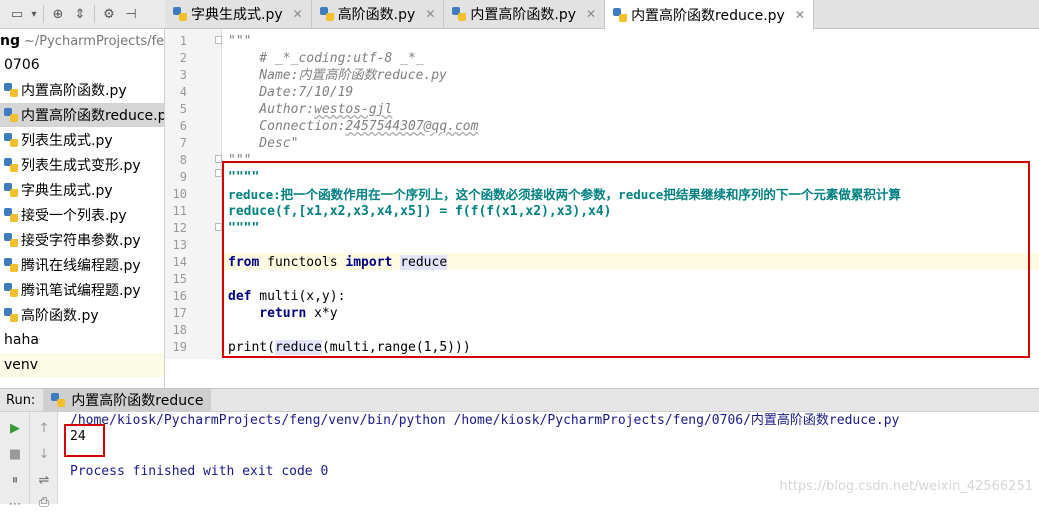 The height and width of the screenshot is (514, 1039). I want to click on line-number: 2, so click(183, 58).